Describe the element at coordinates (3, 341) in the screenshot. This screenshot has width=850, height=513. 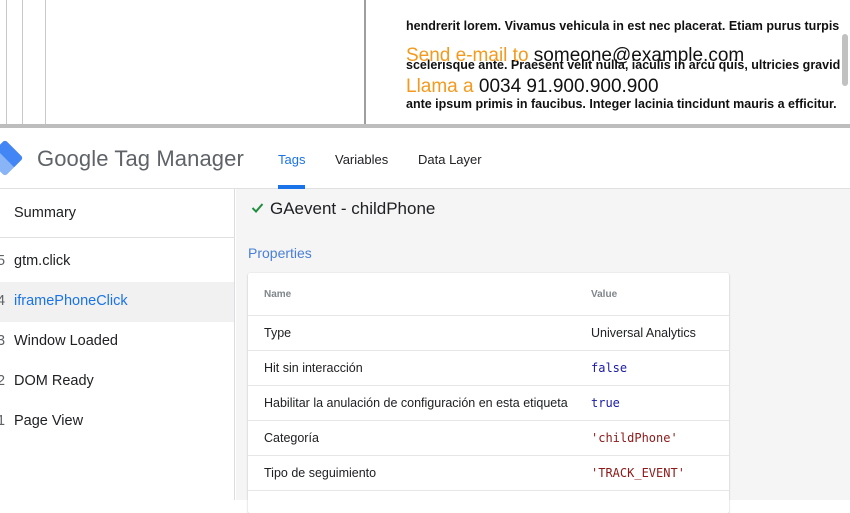
I see `event-number: 3` at that location.